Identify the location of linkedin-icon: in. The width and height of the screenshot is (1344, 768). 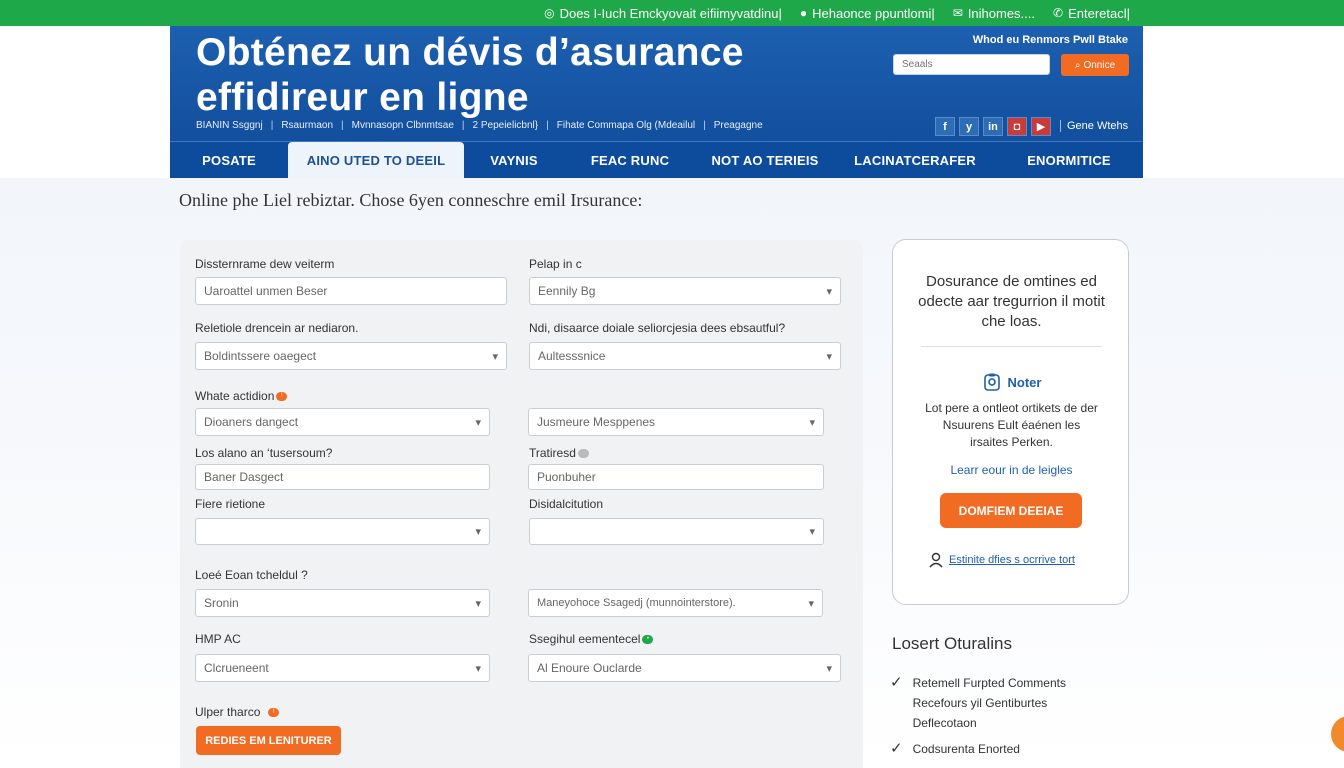
(993, 126).